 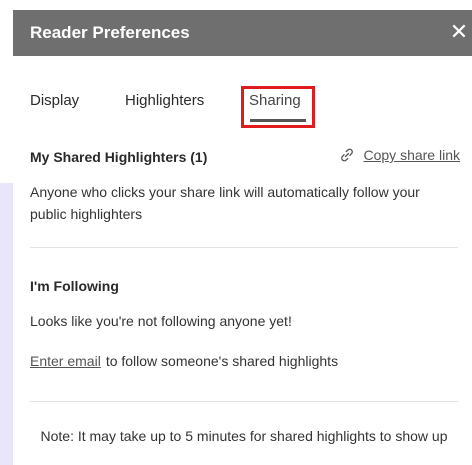 What do you see at coordinates (275, 100) in the screenshot?
I see `tab-sharing: Sharing` at bounding box center [275, 100].